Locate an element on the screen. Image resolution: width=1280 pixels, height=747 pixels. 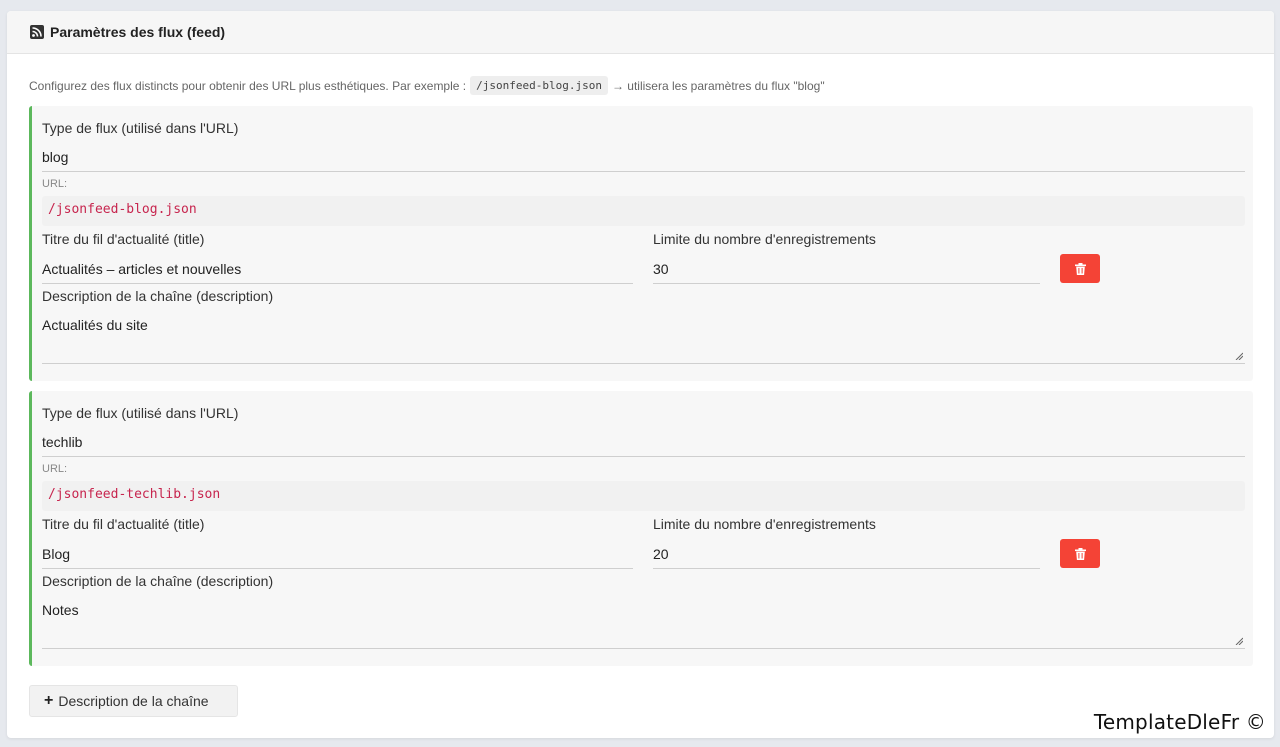
intro-code-example: /jsonfeed-blog.json is located at coordinates (539, 85).